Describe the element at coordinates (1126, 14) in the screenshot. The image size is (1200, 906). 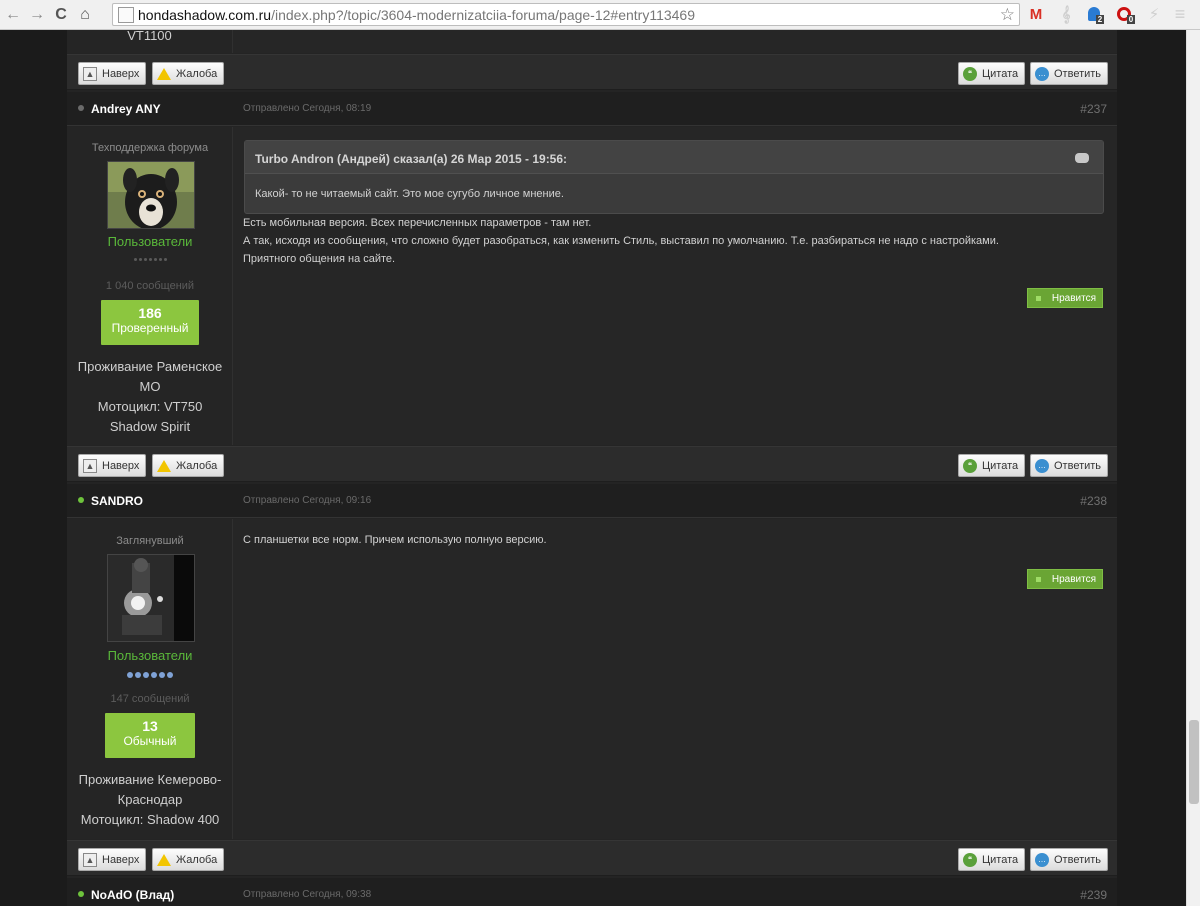
I see `opera-icon: 0` at that location.